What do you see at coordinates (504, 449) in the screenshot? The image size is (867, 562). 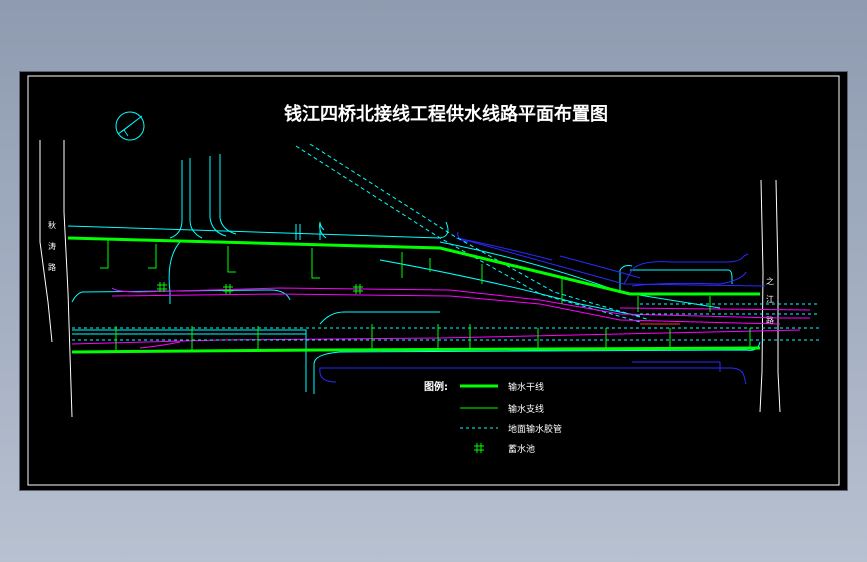 I see `legend-item-reservoir: 蓄水池` at bounding box center [504, 449].